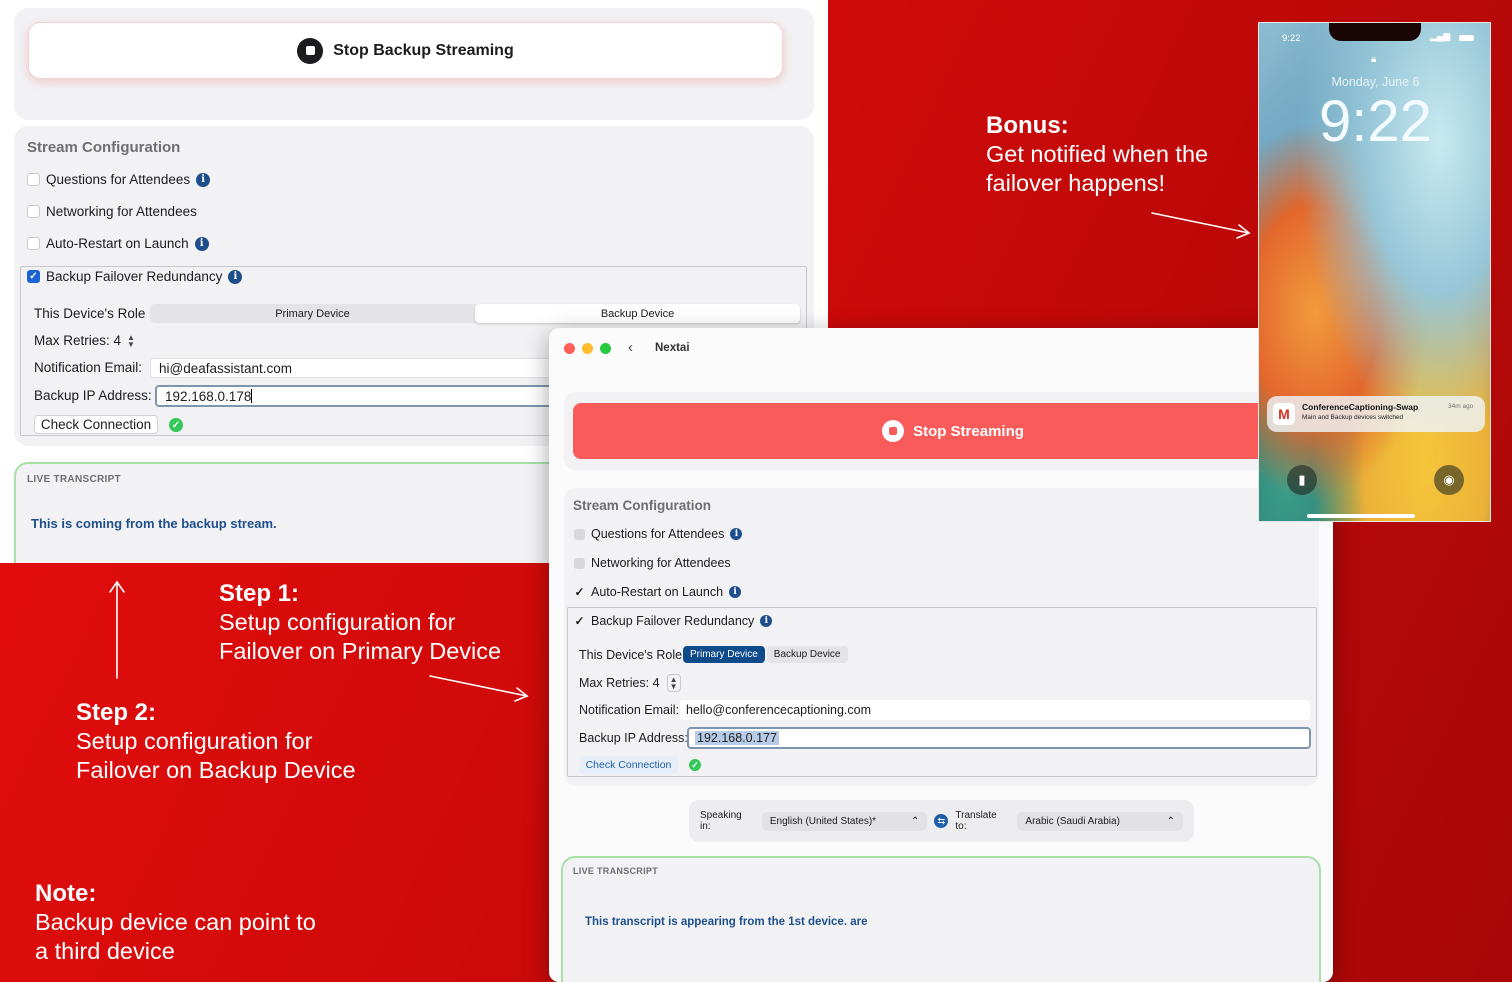 Image resolution: width=1512 pixels, height=982 pixels. I want to click on bonus-arrow-icon, so click(1201, 225).